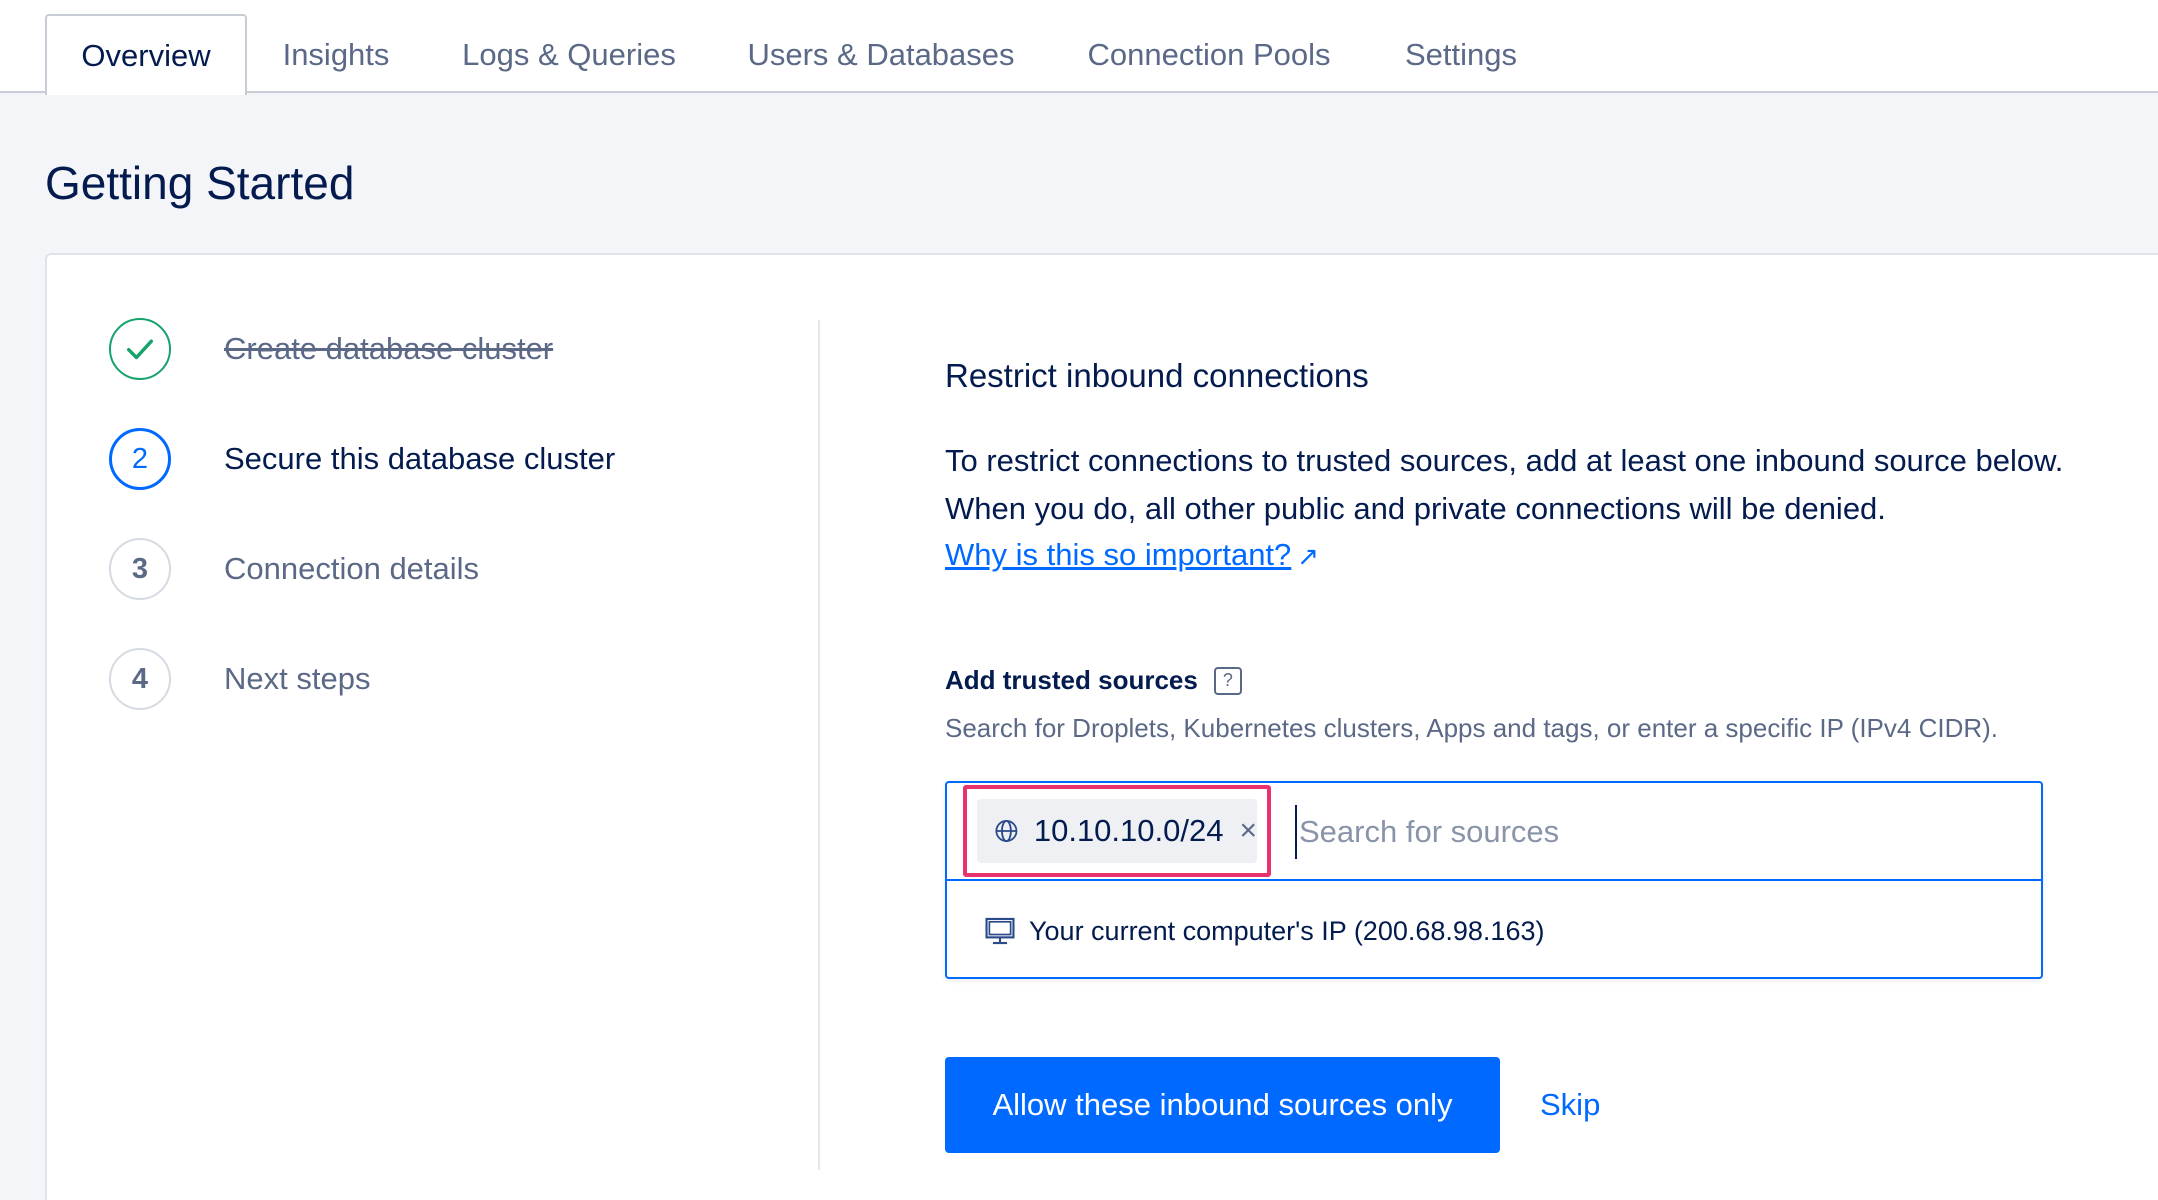  Describe the element at coordinates (352, 568) in the screenshot. I see `step-label: Connection details` at that location.